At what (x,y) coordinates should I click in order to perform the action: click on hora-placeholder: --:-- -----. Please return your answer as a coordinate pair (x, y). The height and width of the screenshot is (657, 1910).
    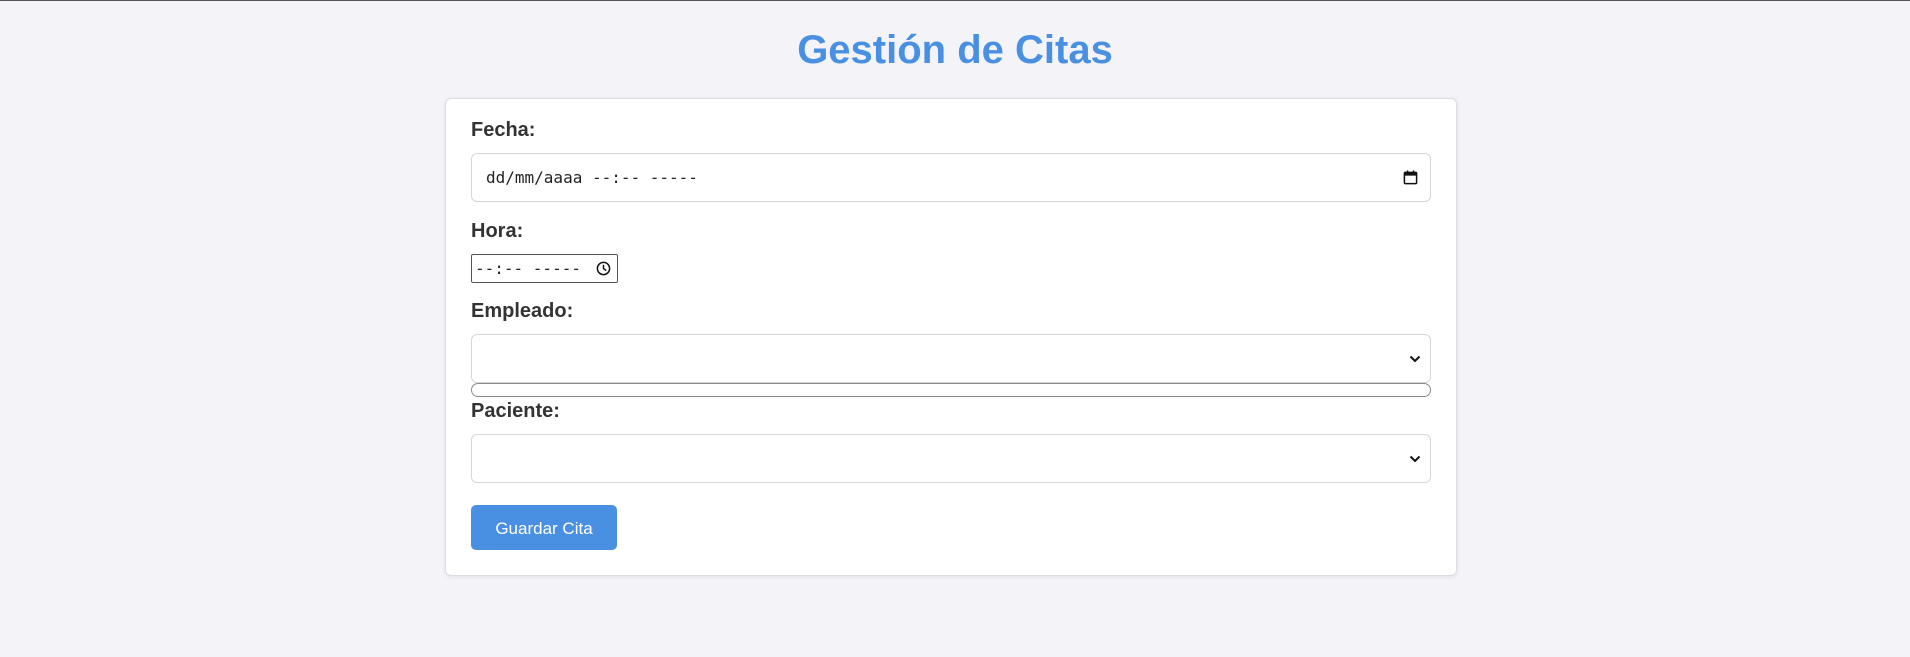
    Looking at the image, I should click on (528, 268).